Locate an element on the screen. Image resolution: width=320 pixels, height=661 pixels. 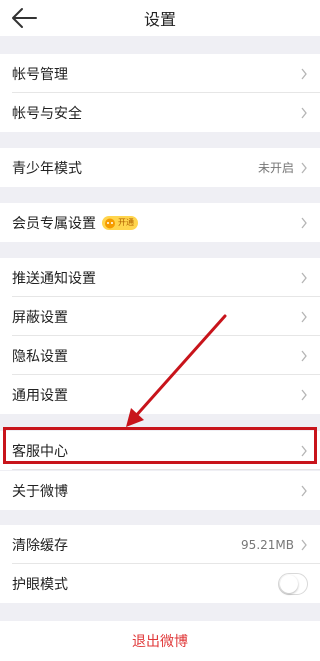
logout-button: 退出微博 is located at coordinates (160, 641).